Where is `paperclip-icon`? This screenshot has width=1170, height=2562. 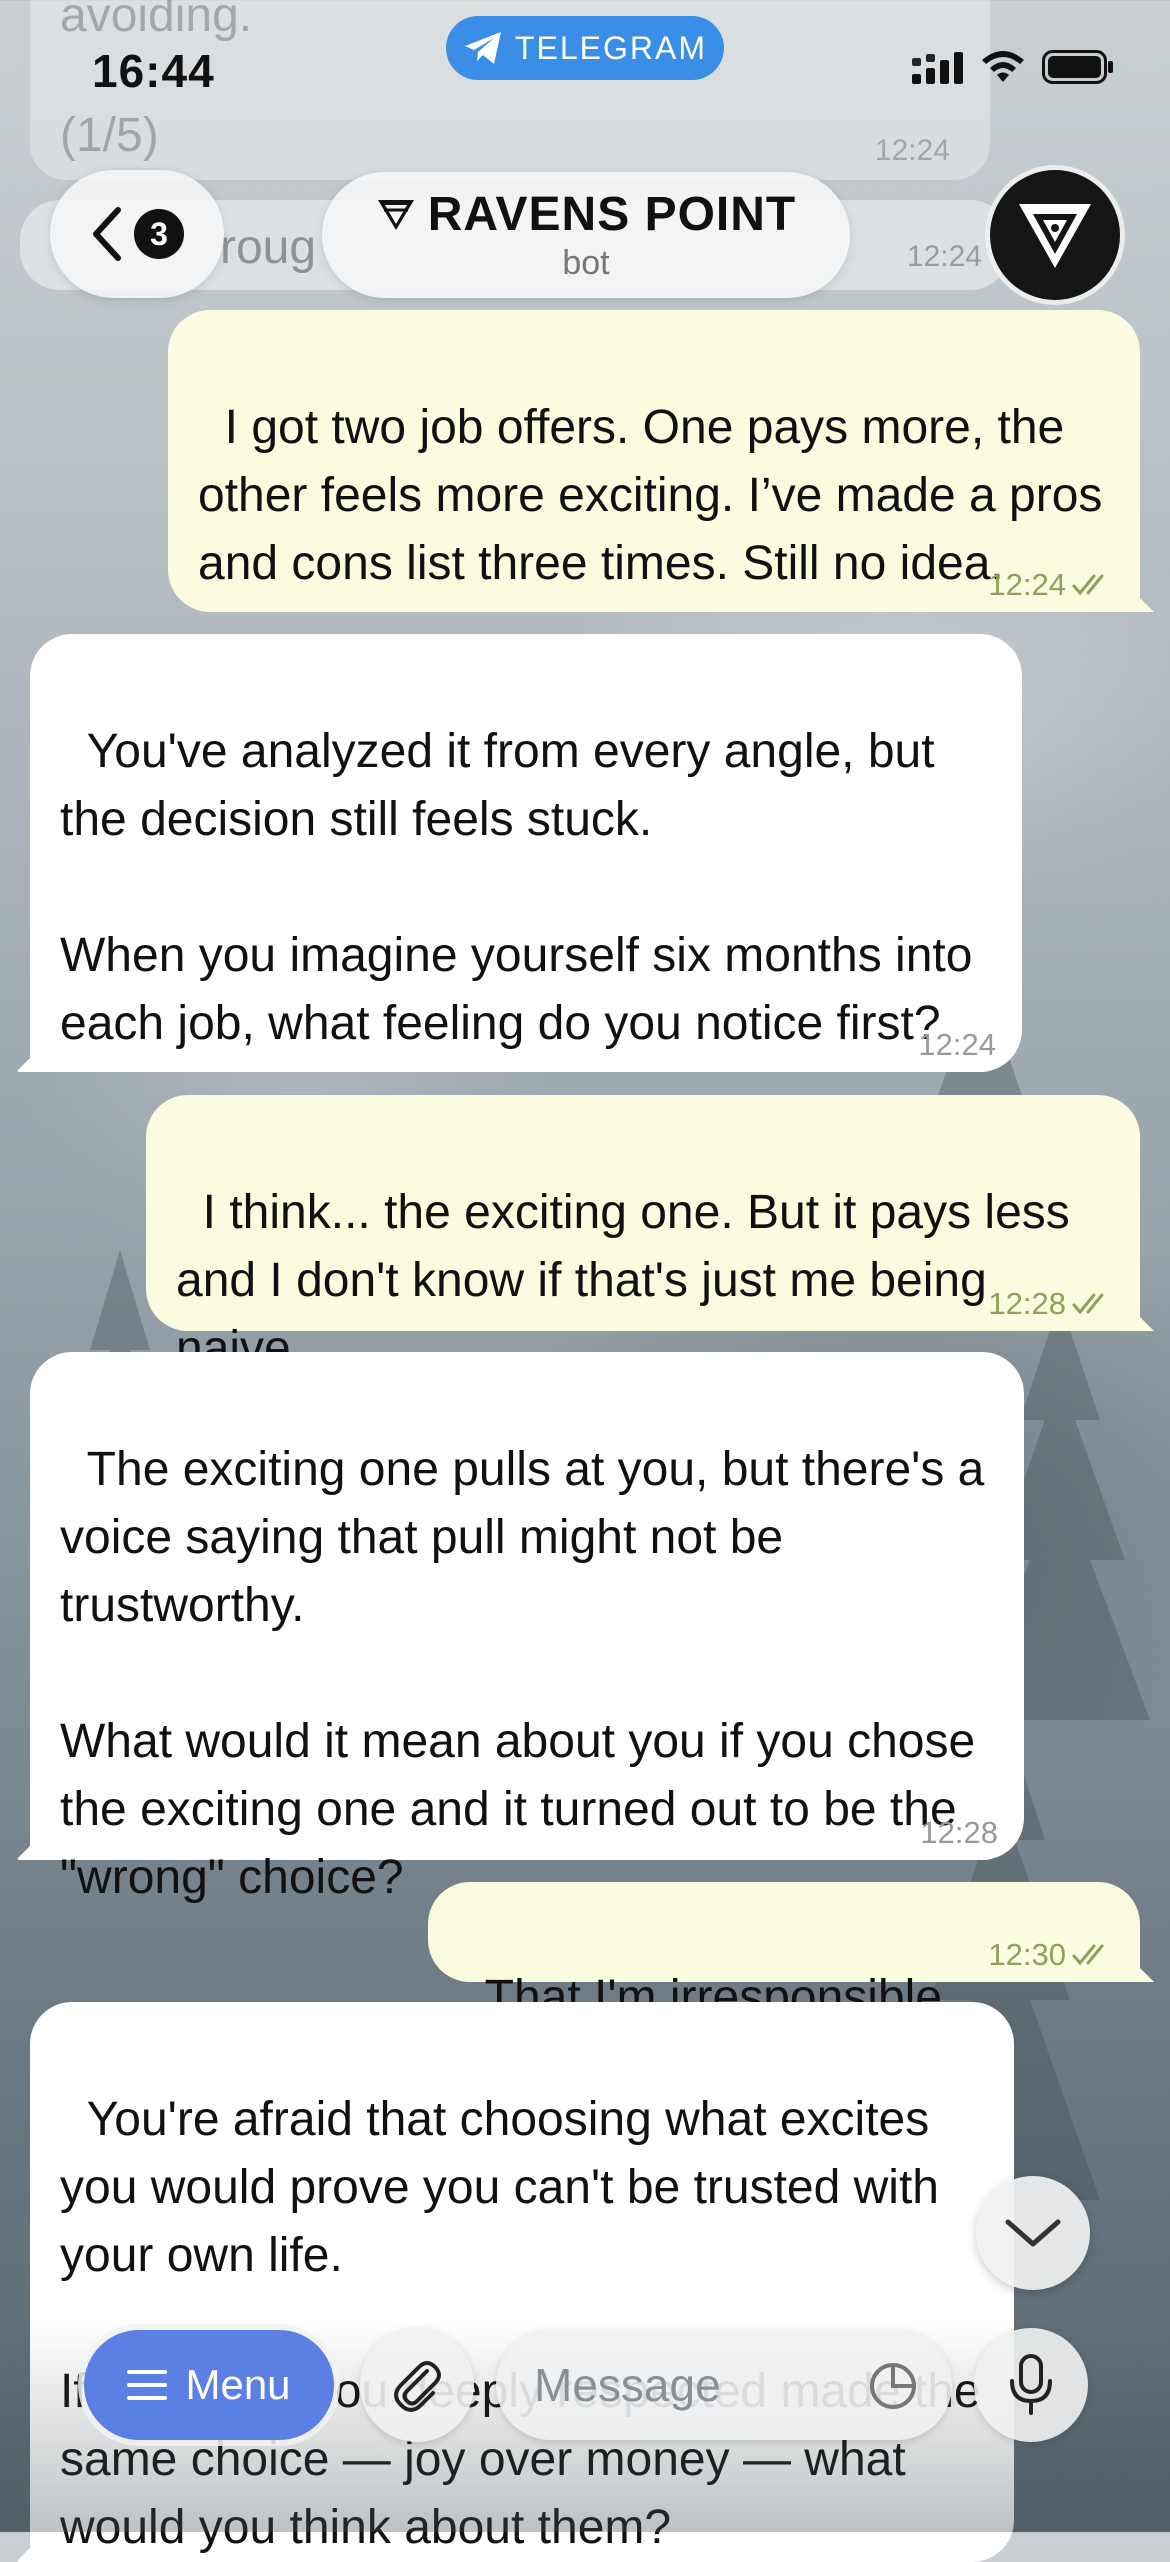
paperclip-icon is located at coordinates (417, 2386).